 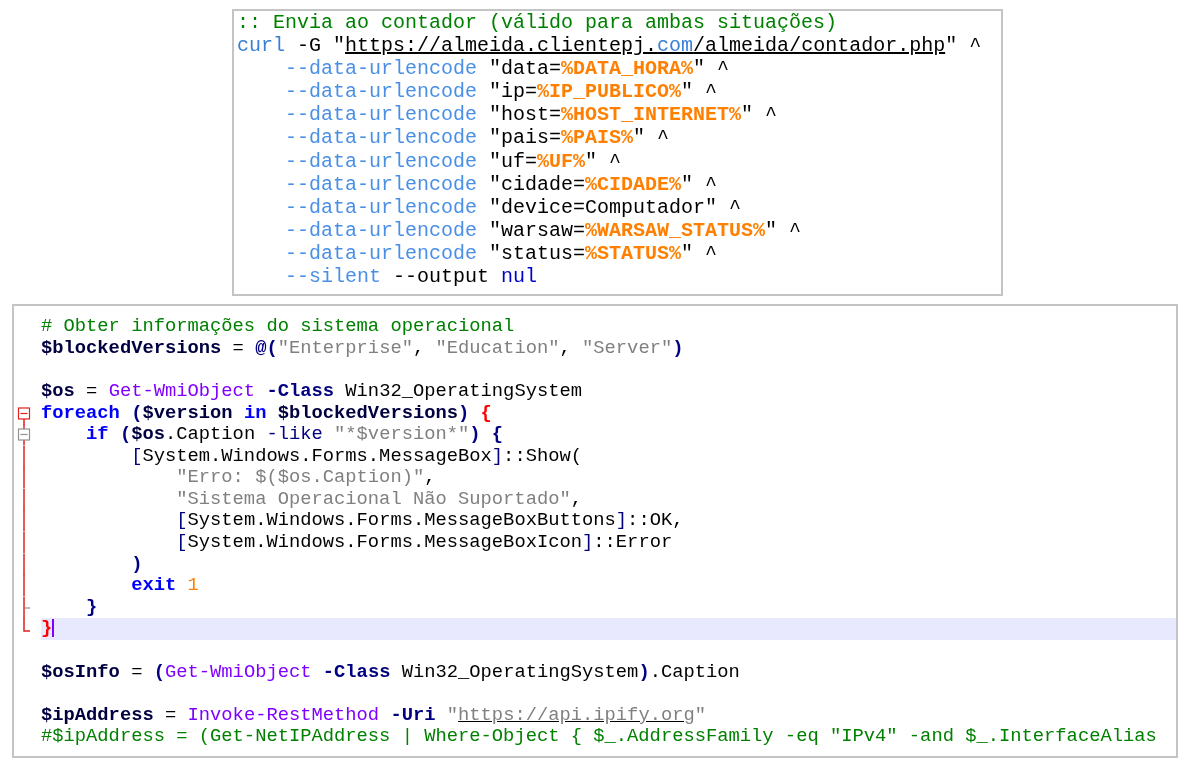 I want to click on code-line: --data-urlencode "uf=%UF%" ^, so click(x=453, y=161).